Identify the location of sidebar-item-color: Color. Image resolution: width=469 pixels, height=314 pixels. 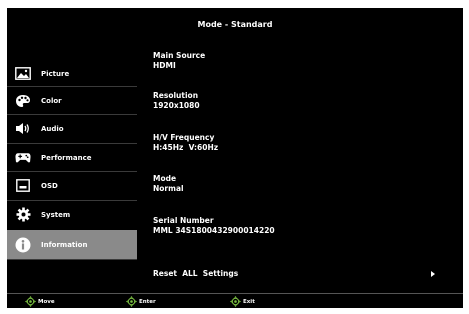
(72, 100).